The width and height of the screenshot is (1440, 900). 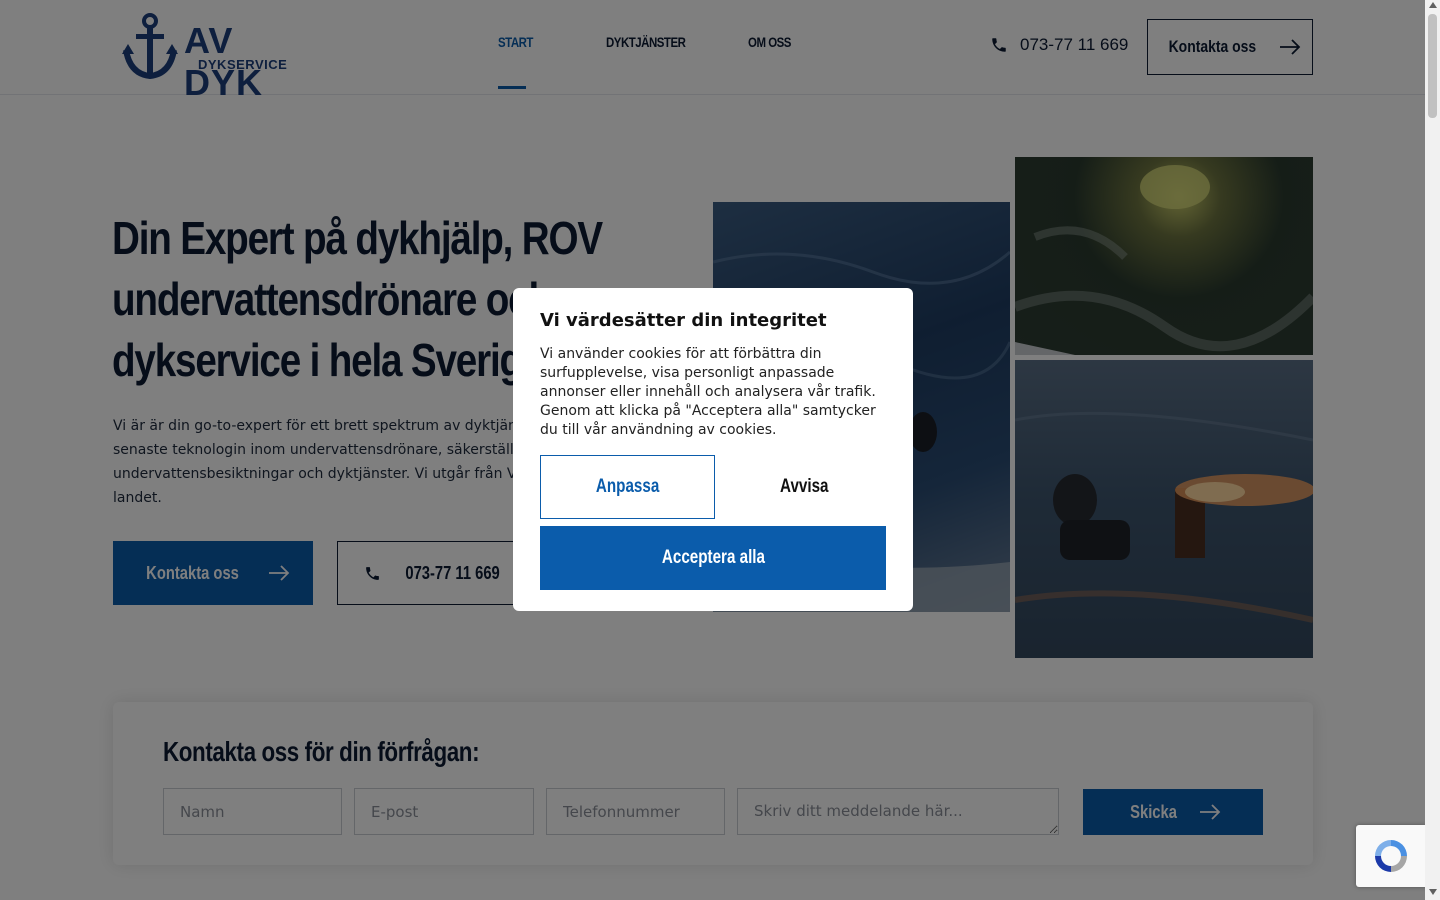 What do you see at coordinates (1432, 892) in the screenshot?
I see `scroll-down-arrow-icon` at bounding box center [1432, 892].